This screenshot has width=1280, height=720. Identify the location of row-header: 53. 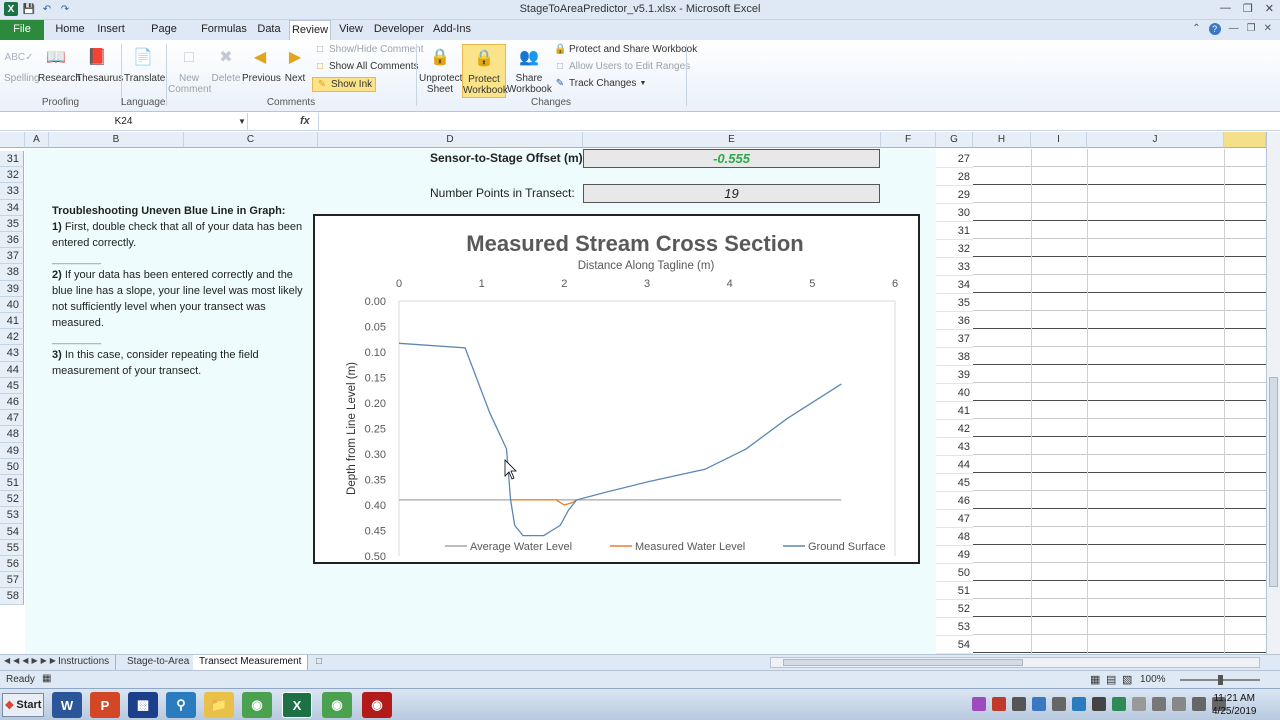
(12, 515).